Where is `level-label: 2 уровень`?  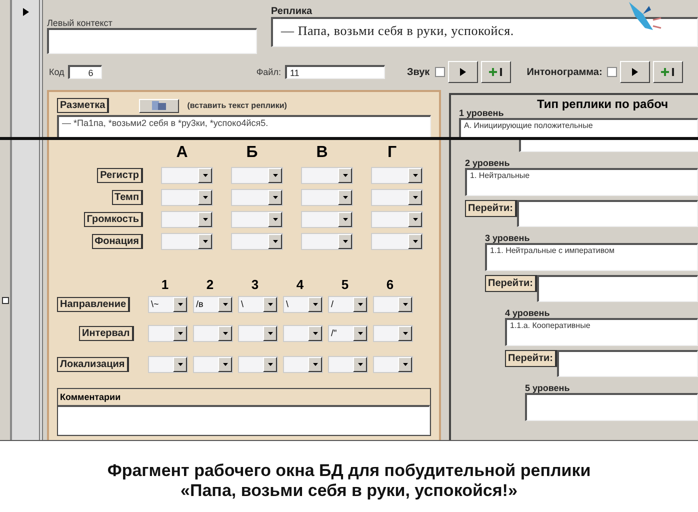
level-label: 2 уровень is located at coordinates (488, 163).